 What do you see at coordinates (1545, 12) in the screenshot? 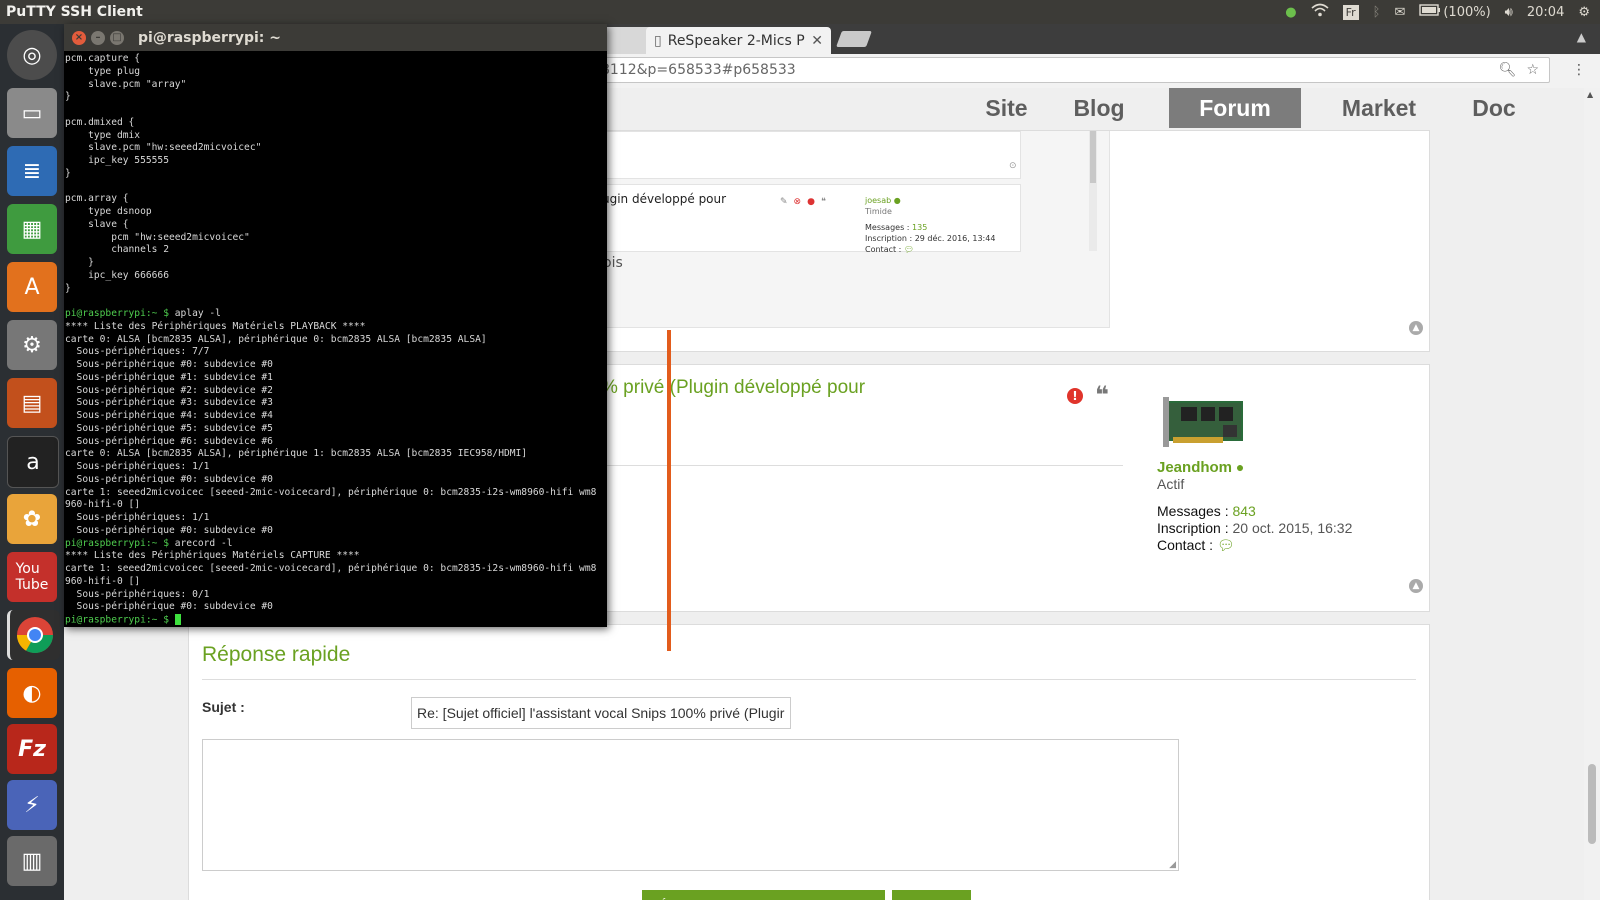
I see `clock: 20:04` at bounding box center [1545, 12].